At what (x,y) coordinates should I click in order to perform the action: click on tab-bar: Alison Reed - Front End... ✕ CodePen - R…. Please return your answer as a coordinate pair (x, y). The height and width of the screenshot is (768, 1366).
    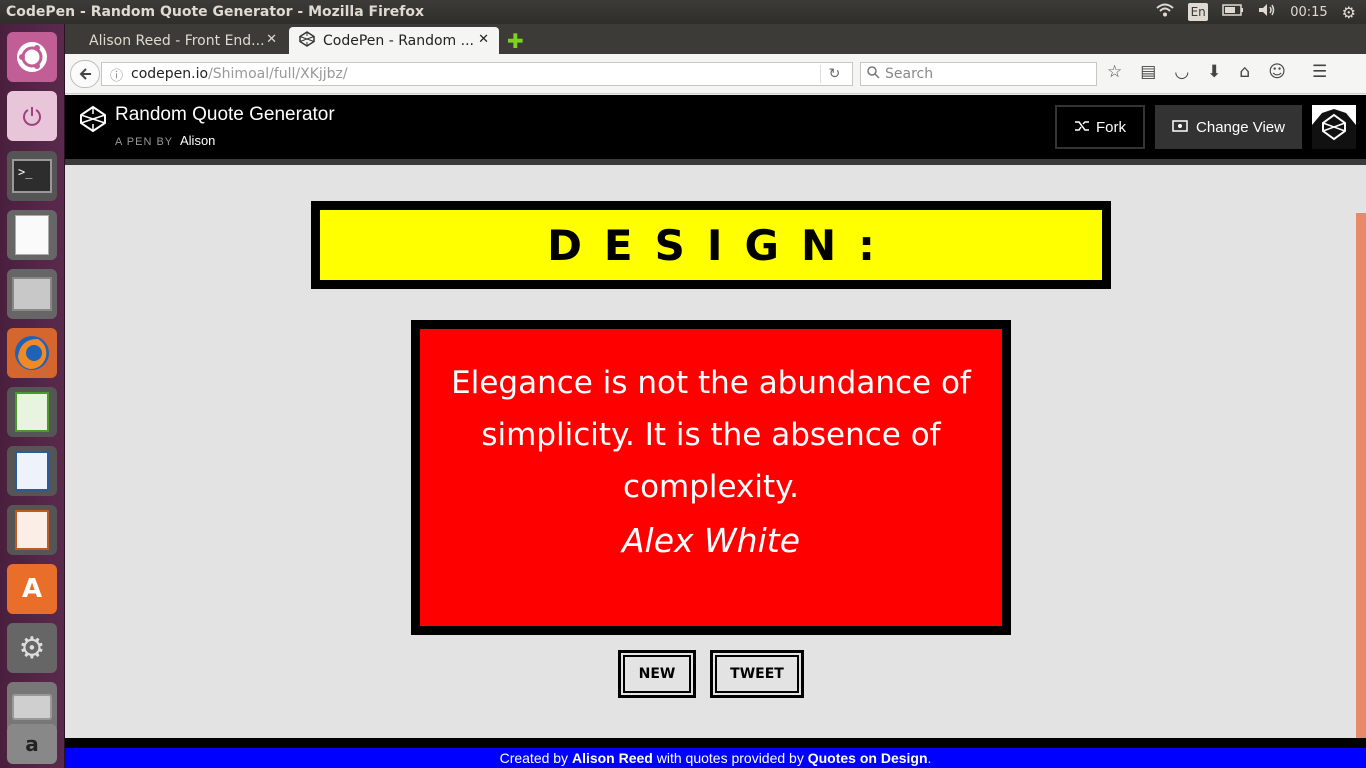
    Looking at the image, I should click on (715, 39).